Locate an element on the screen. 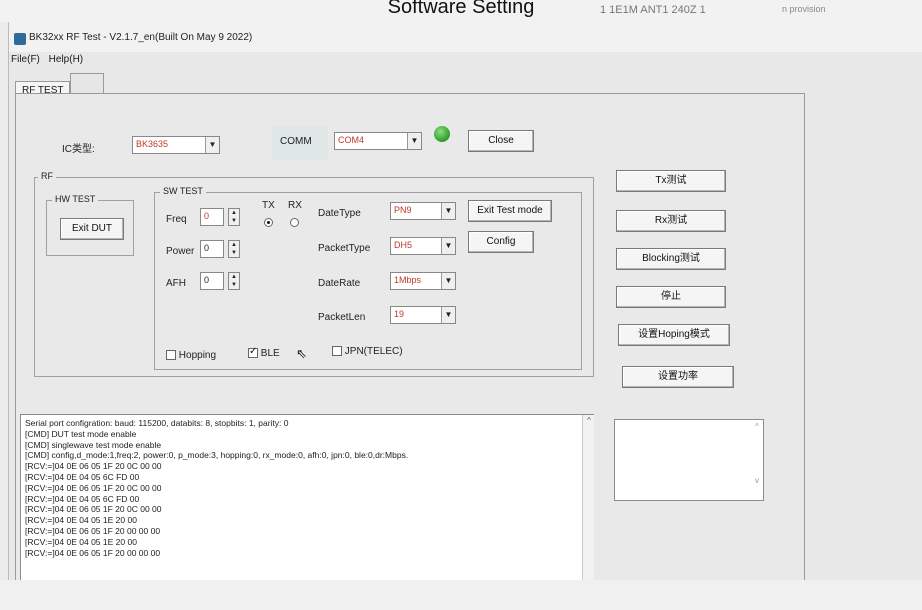 The image size is (922, 610). afh-input: 0 is located at coordinates (212, 281).